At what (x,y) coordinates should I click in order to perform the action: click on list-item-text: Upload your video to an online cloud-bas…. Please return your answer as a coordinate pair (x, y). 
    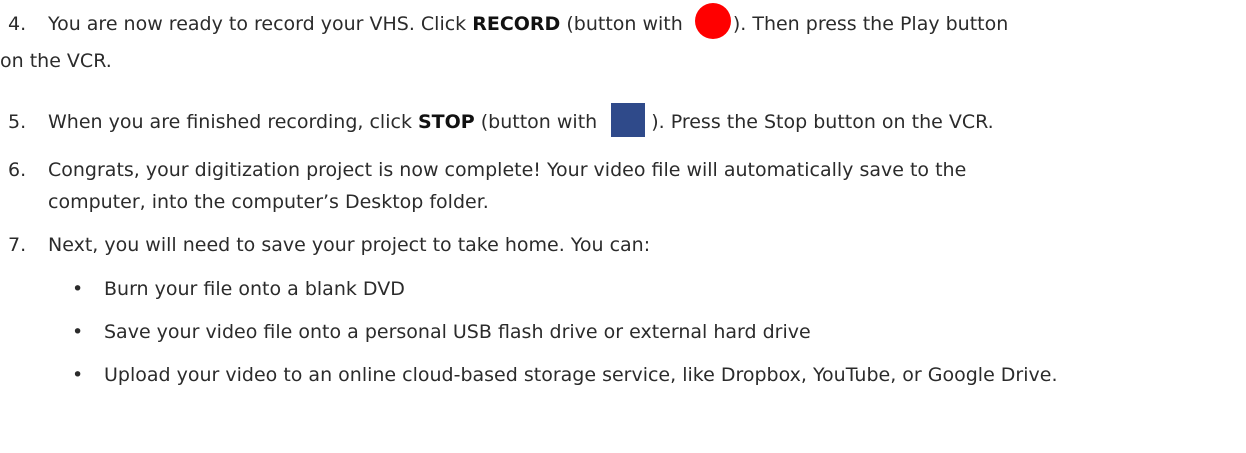
    Looking at the image, I should click on (581, 375).